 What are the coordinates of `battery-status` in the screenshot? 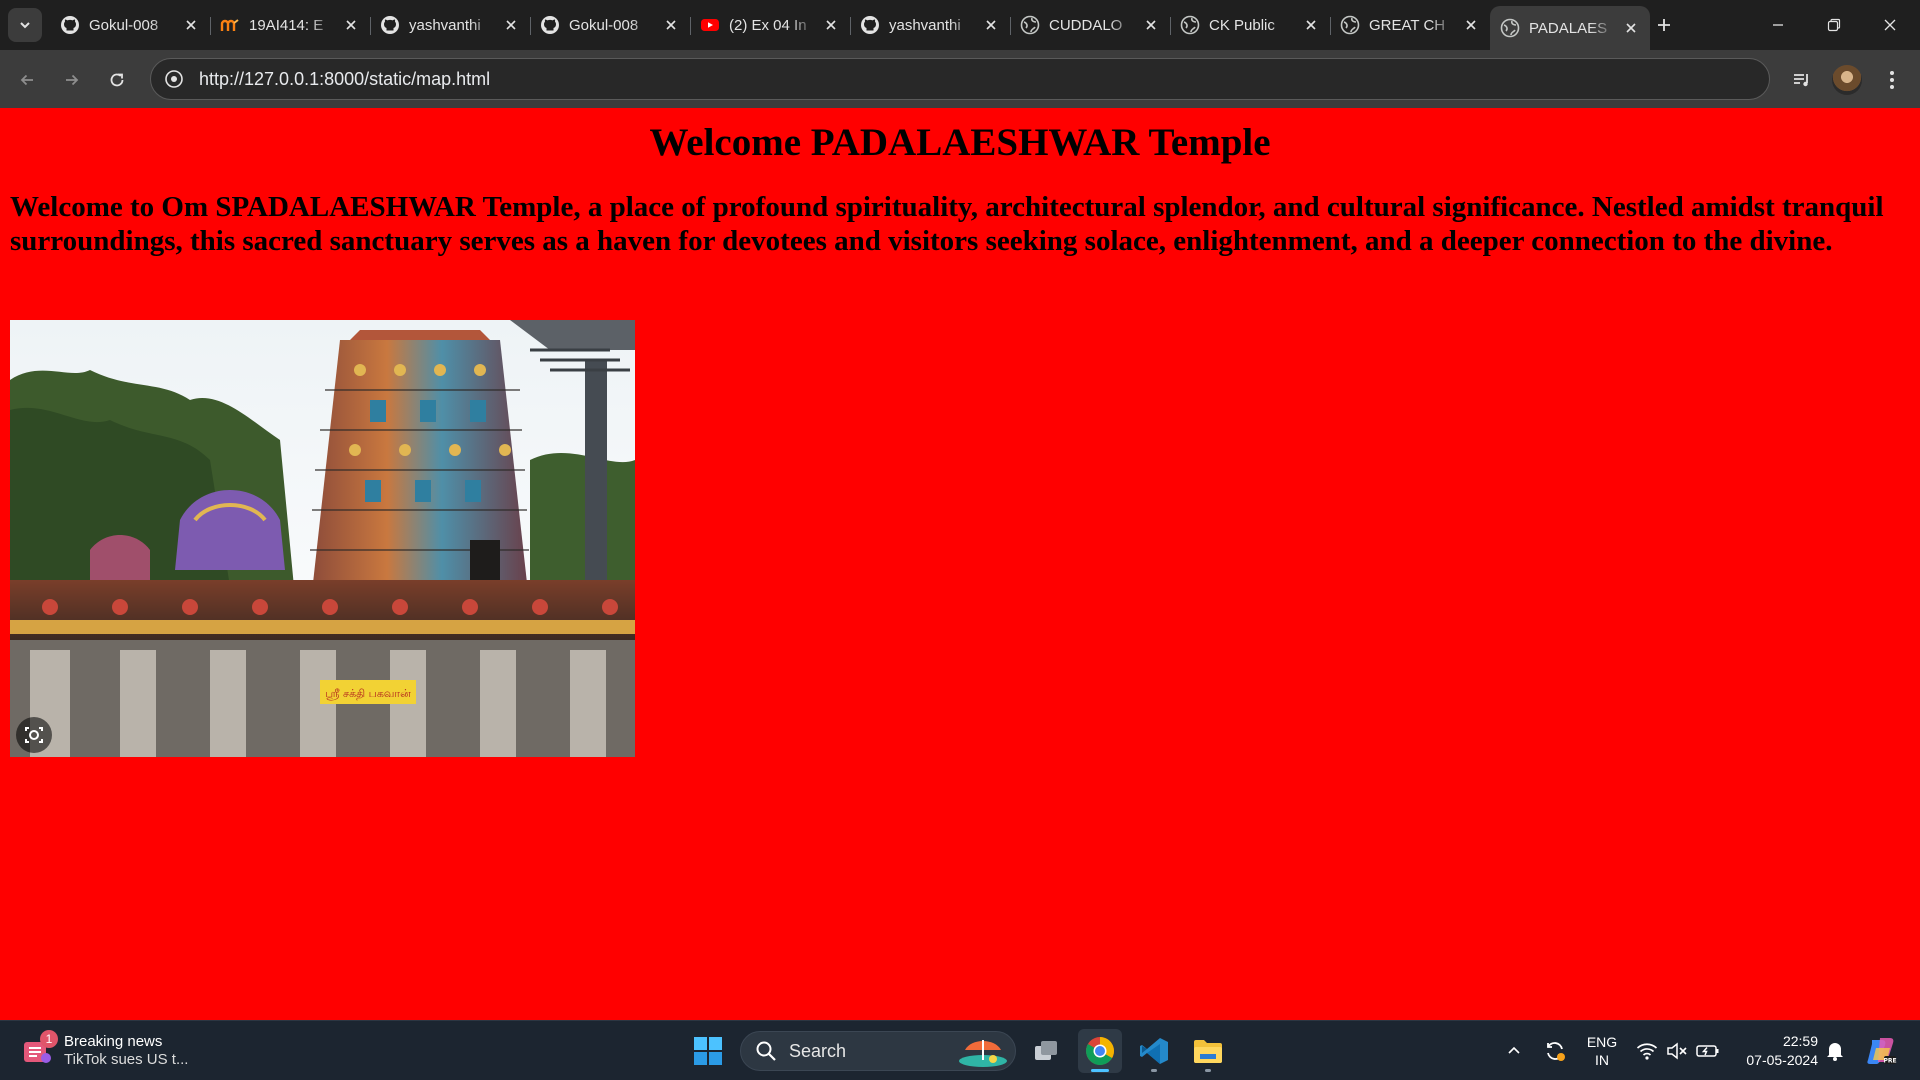 It's located at (1708, 1051).